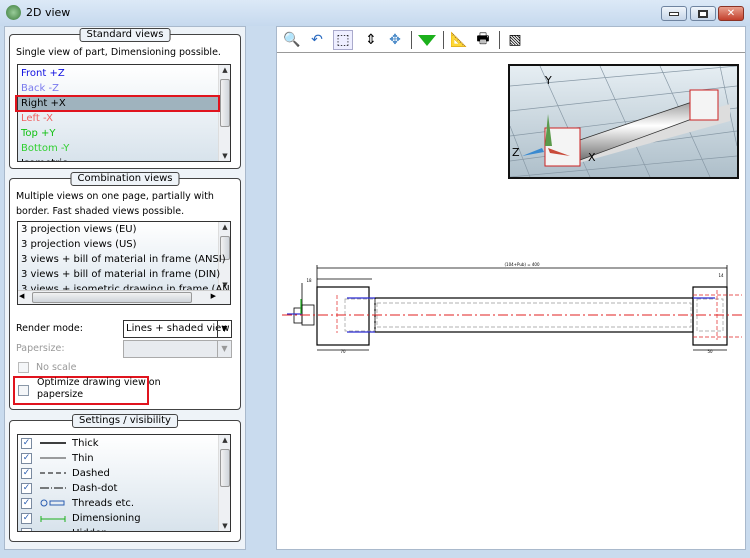 The image size is (750, 558). What do you see at coordinates (343, 316) in the screenshot?
I see `left-block` at bounding box center [343, 316].